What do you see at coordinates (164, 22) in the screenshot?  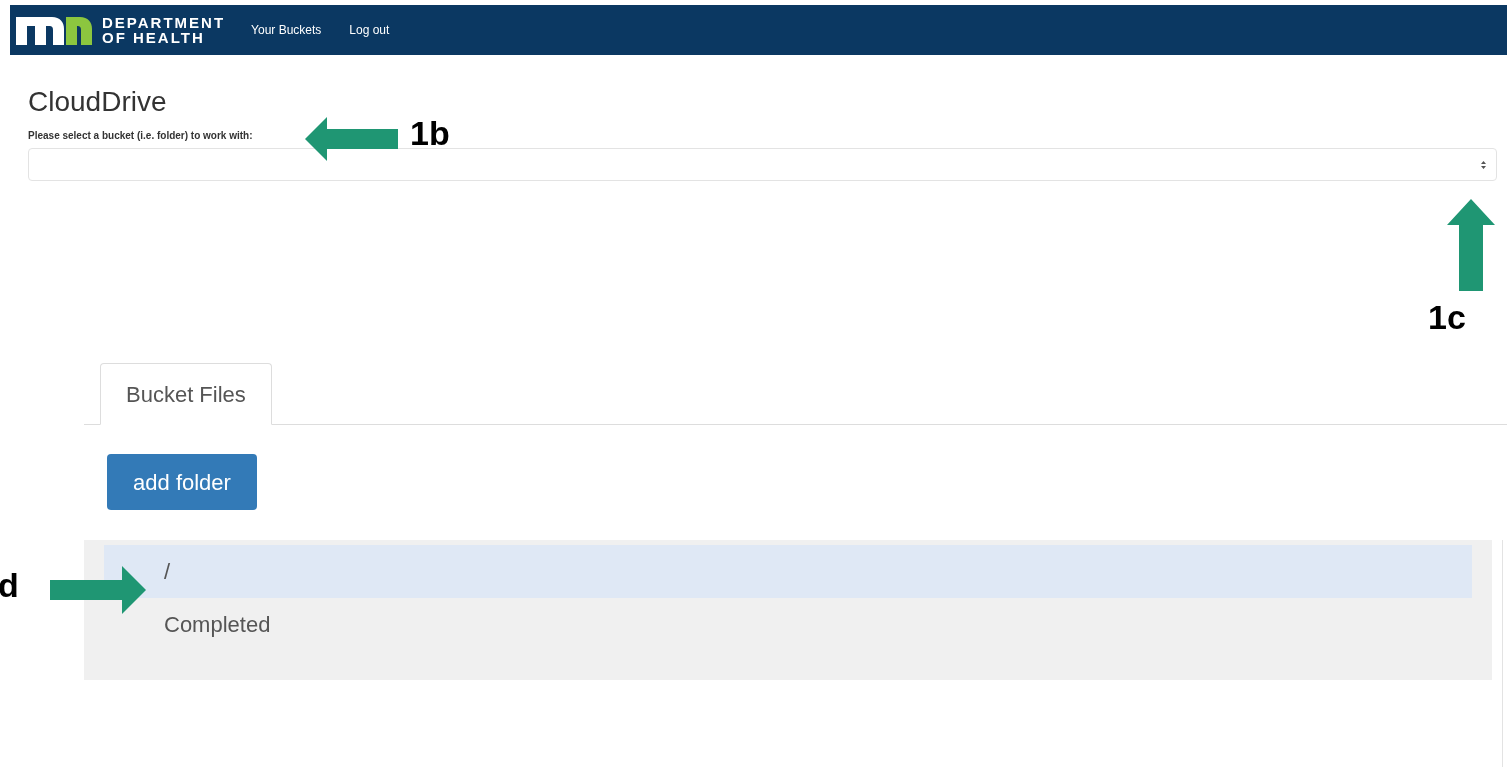 I see `brand-text: DEPARTMENT` at bounding box center [164, 22].